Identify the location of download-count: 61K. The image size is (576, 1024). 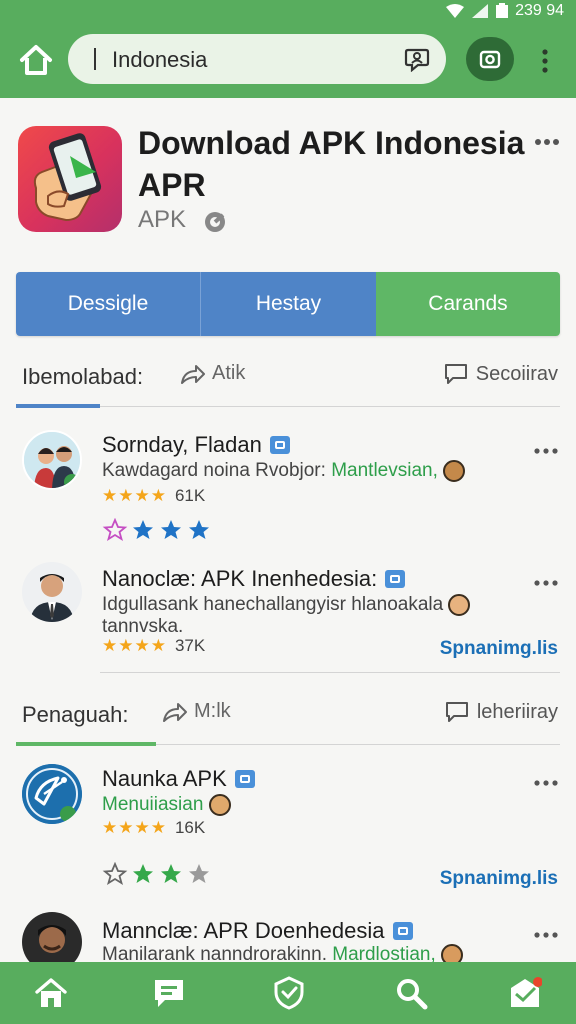
(190, 495).